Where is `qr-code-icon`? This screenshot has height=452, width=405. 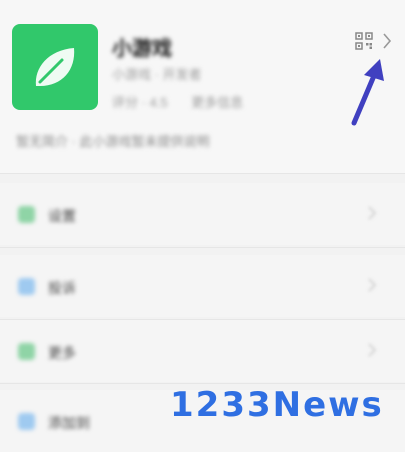
qr-code-icon is located at coordinates (364, 41).